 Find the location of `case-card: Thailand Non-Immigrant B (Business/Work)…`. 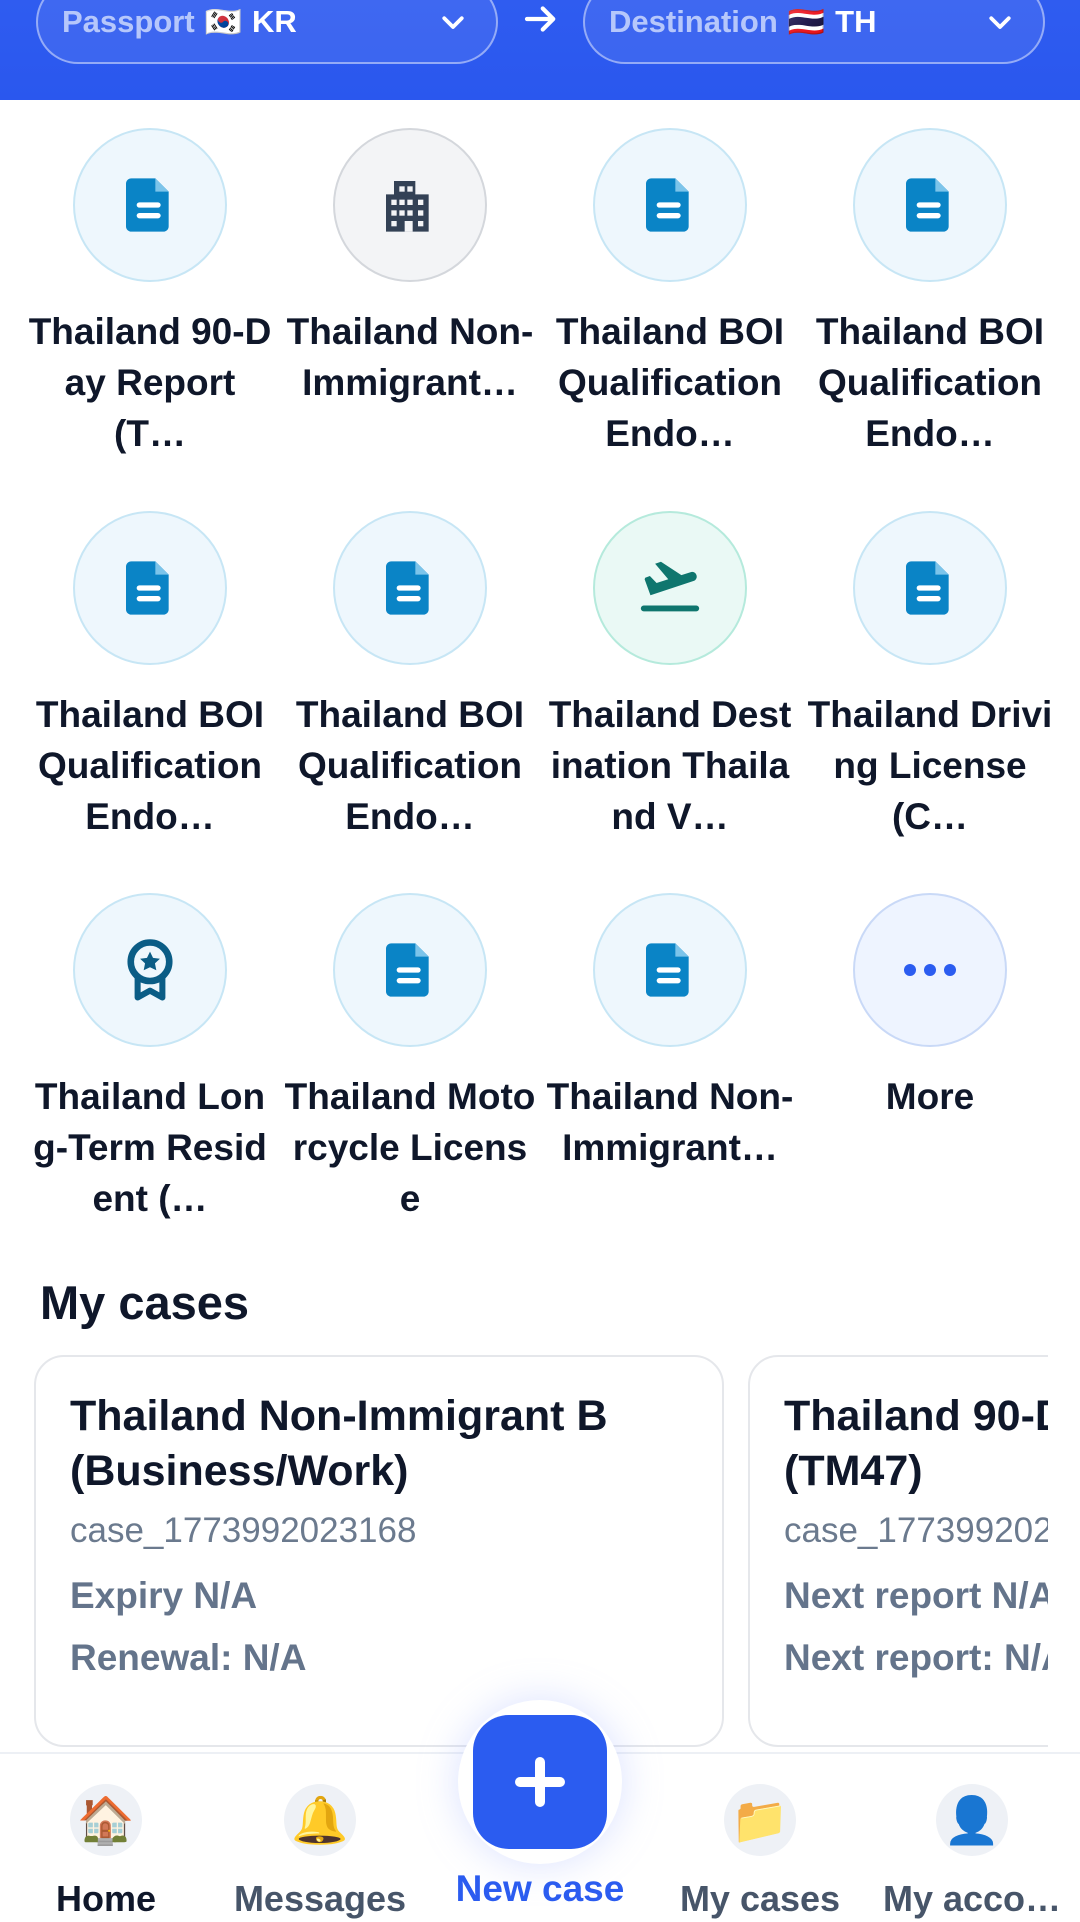

case-card: Thailand Non-Immigrant B (Business/Work)… is located at coordinates (379, 1551).